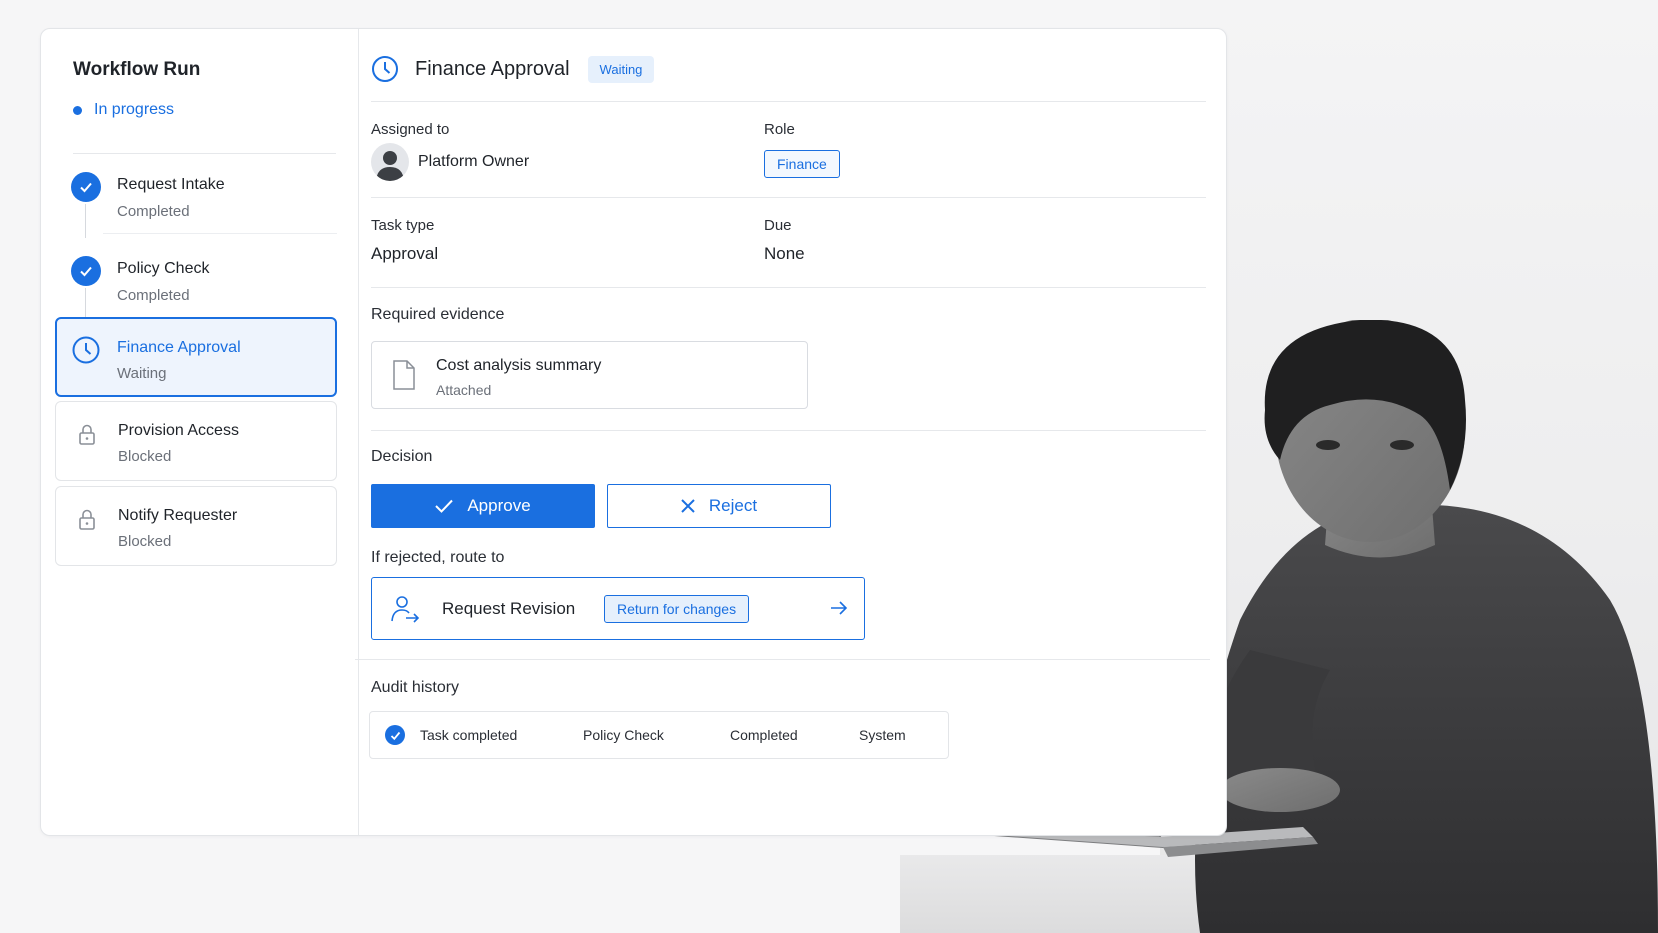  Describe the element at coordinates (779, 129) in the screenshot. I see `role-label: Role` at that location.